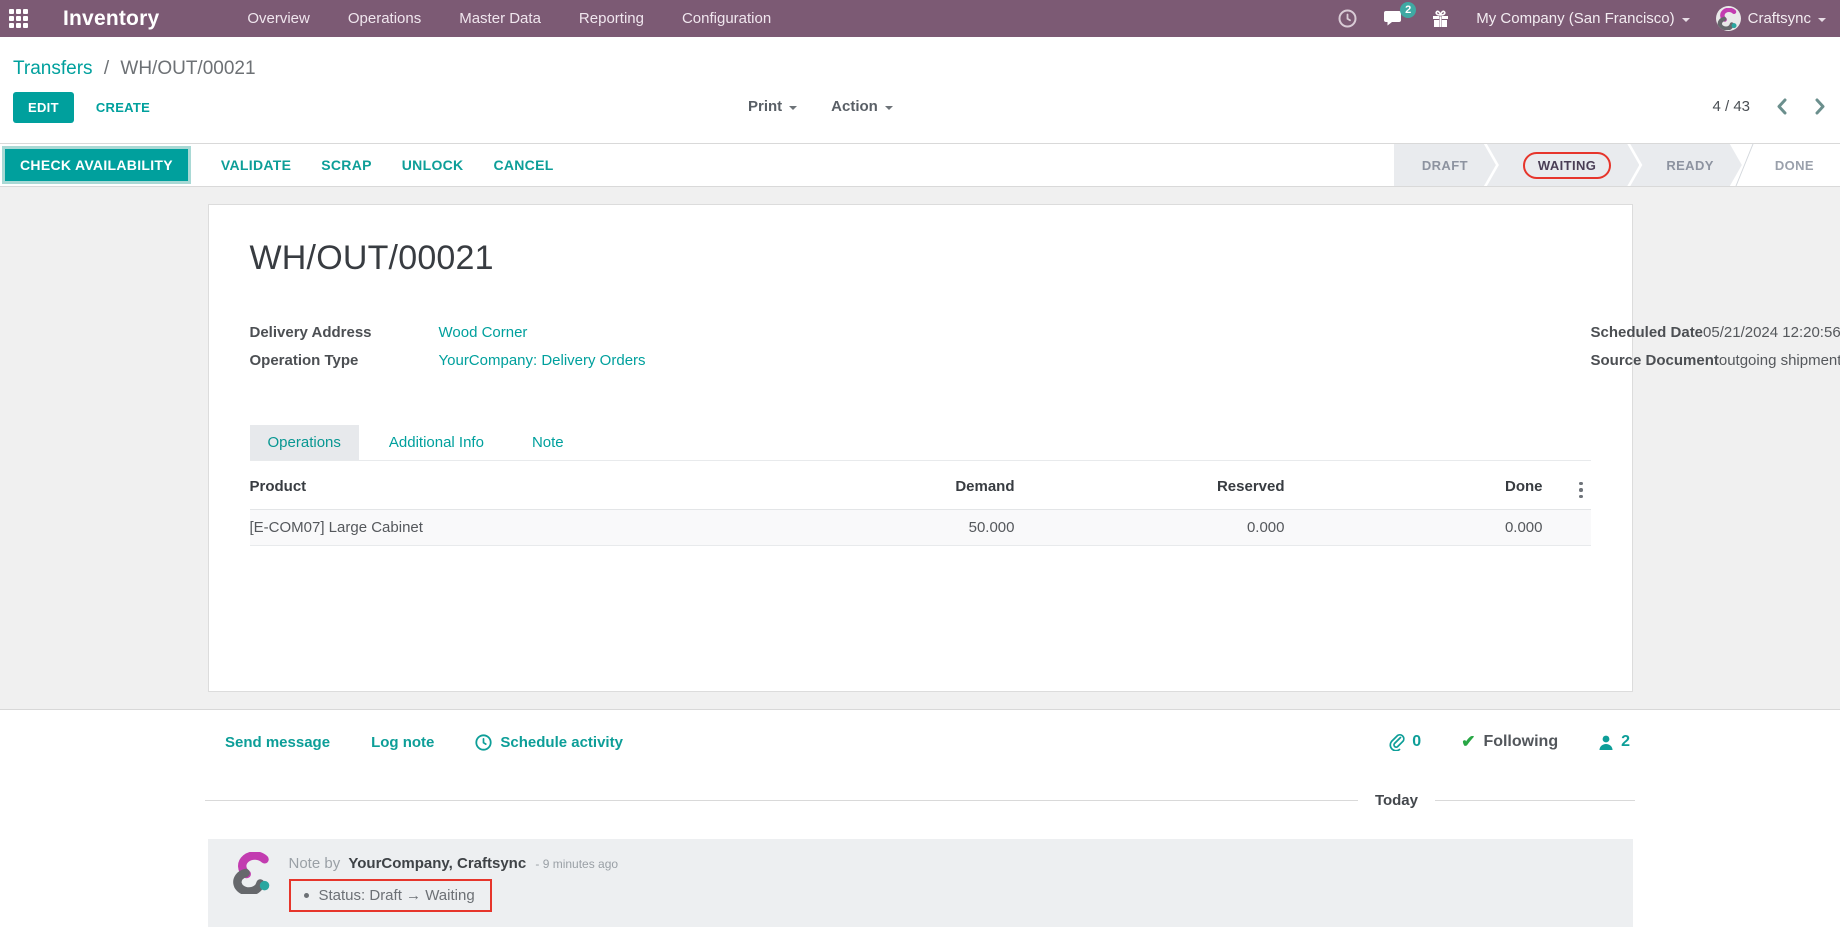 This screenshot has height=935, width=1840. I want to click on status-tracking-highlight: Status: Draft → Waiting, so click(390, 895).